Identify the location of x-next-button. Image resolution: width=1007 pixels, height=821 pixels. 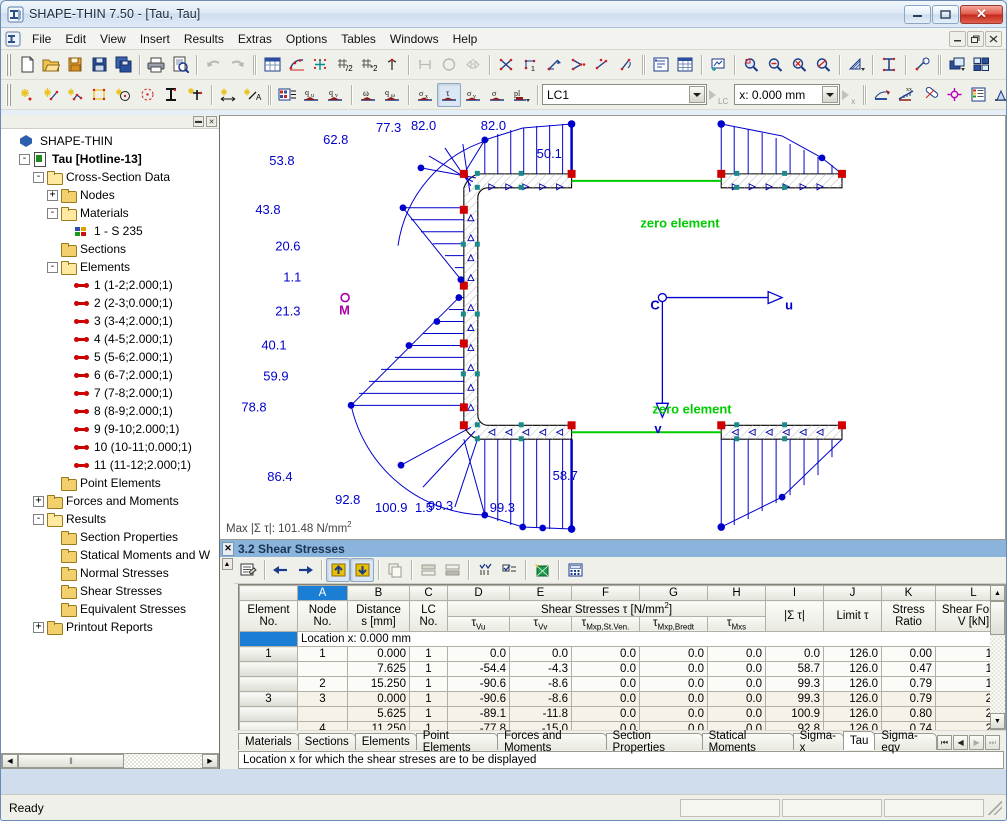
(845, 95).